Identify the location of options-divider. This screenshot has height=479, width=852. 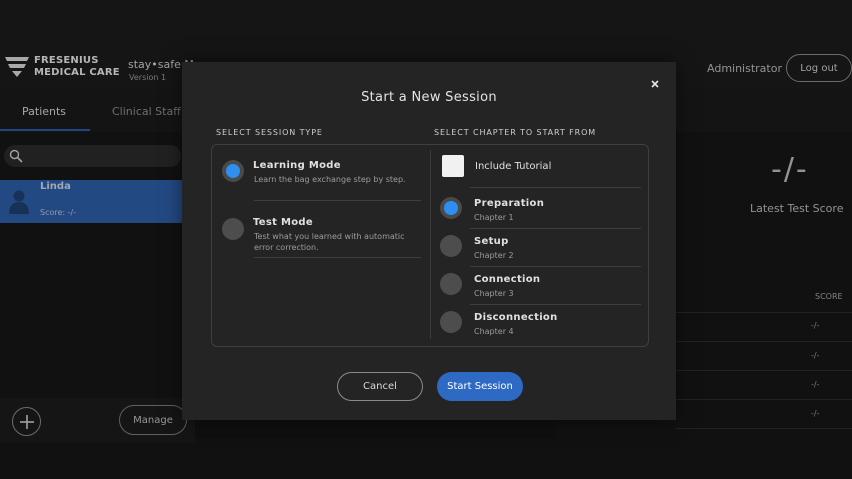
(430, 244).